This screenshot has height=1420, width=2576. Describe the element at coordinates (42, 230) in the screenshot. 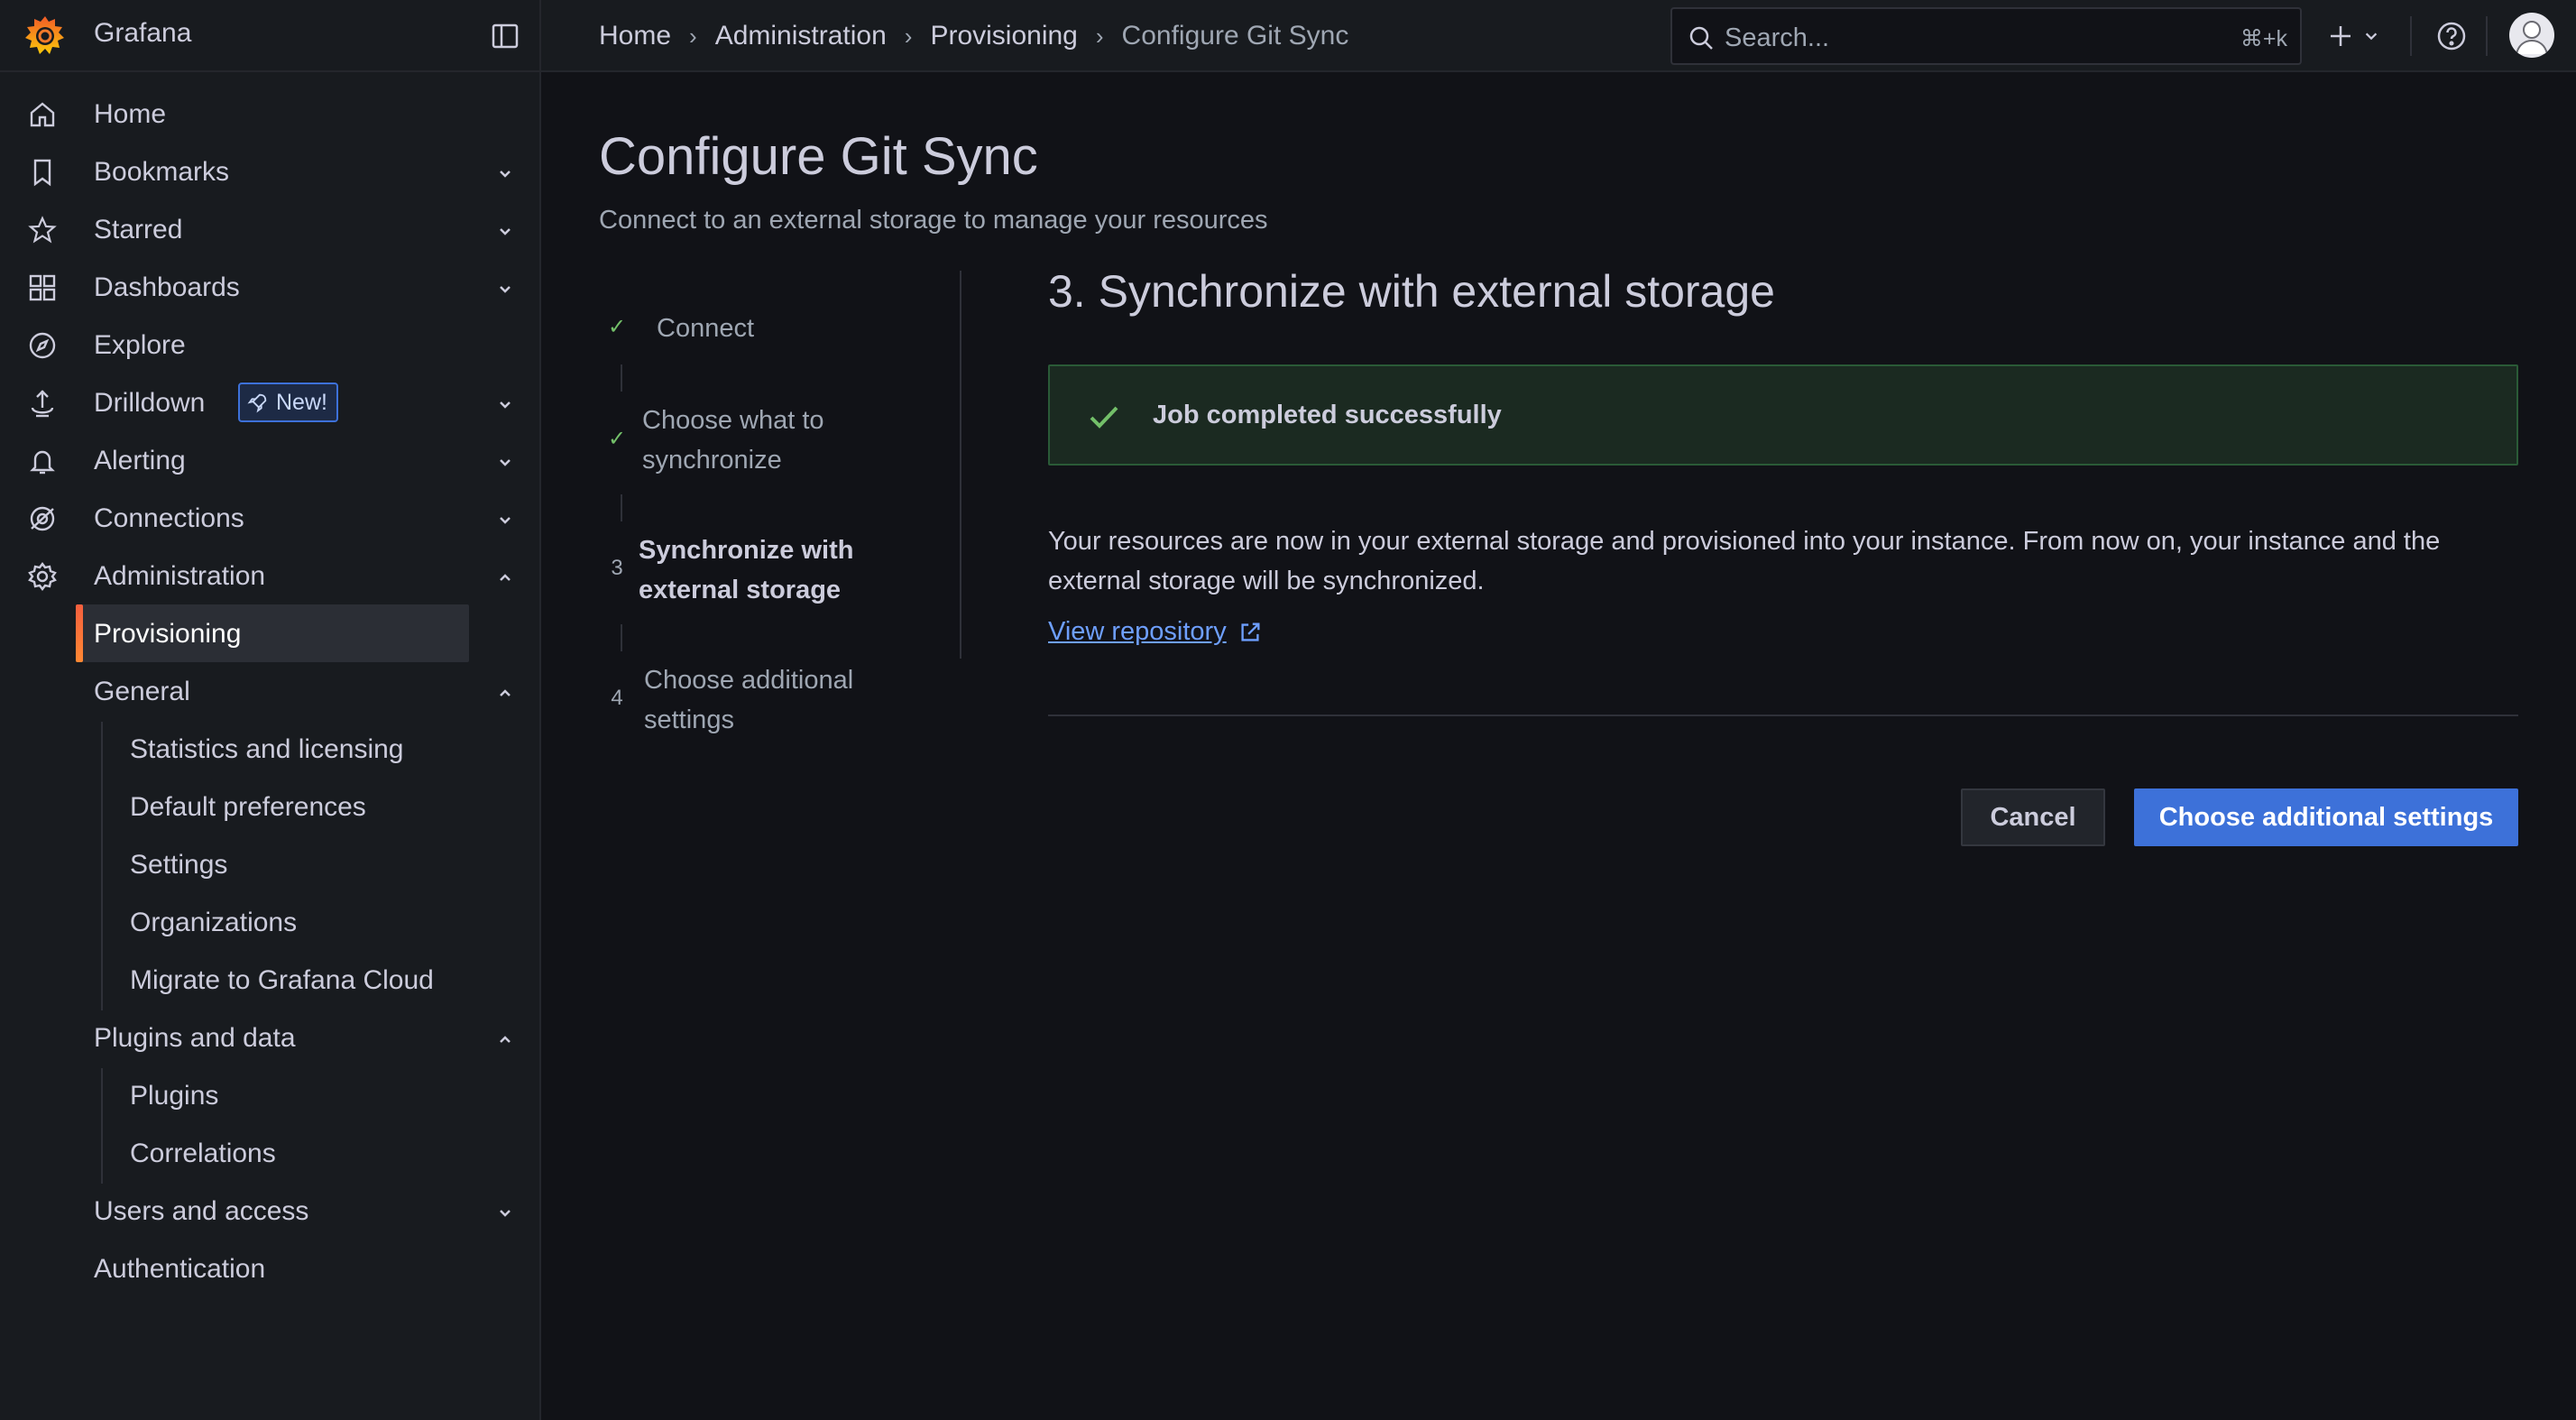

I see `star-icon` at that location.